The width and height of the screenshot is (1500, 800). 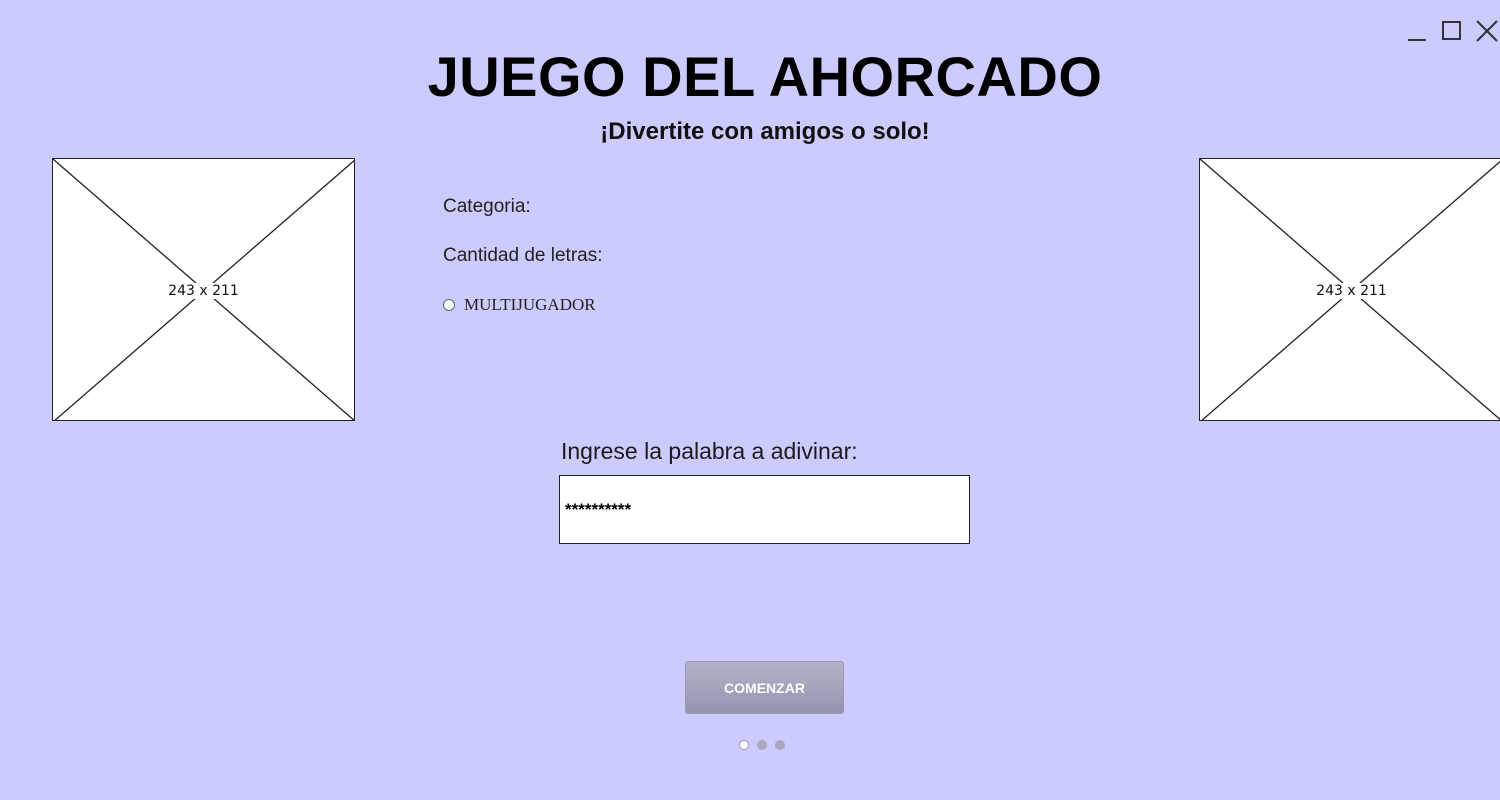 What do you see at coordinates (765, 76) in the screenshot?
I see `page-title: JUEGO DEL AHORCADO` at bounding box center [765, 76].